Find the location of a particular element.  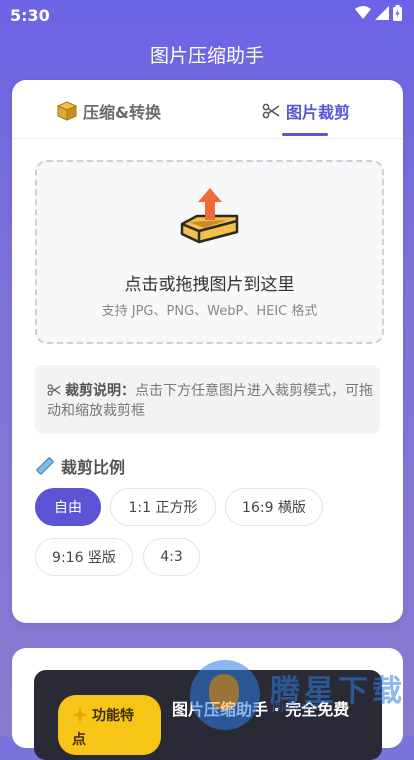

ratio-chip-16-9: 16:9 横版 is located at coordinates (274, 507).